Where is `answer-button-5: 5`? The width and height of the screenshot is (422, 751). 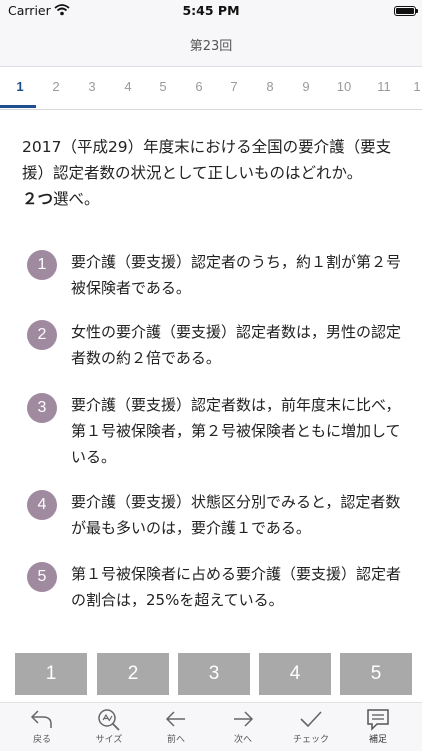
answer-button-5: 5 is located at coordinates (376, 674).